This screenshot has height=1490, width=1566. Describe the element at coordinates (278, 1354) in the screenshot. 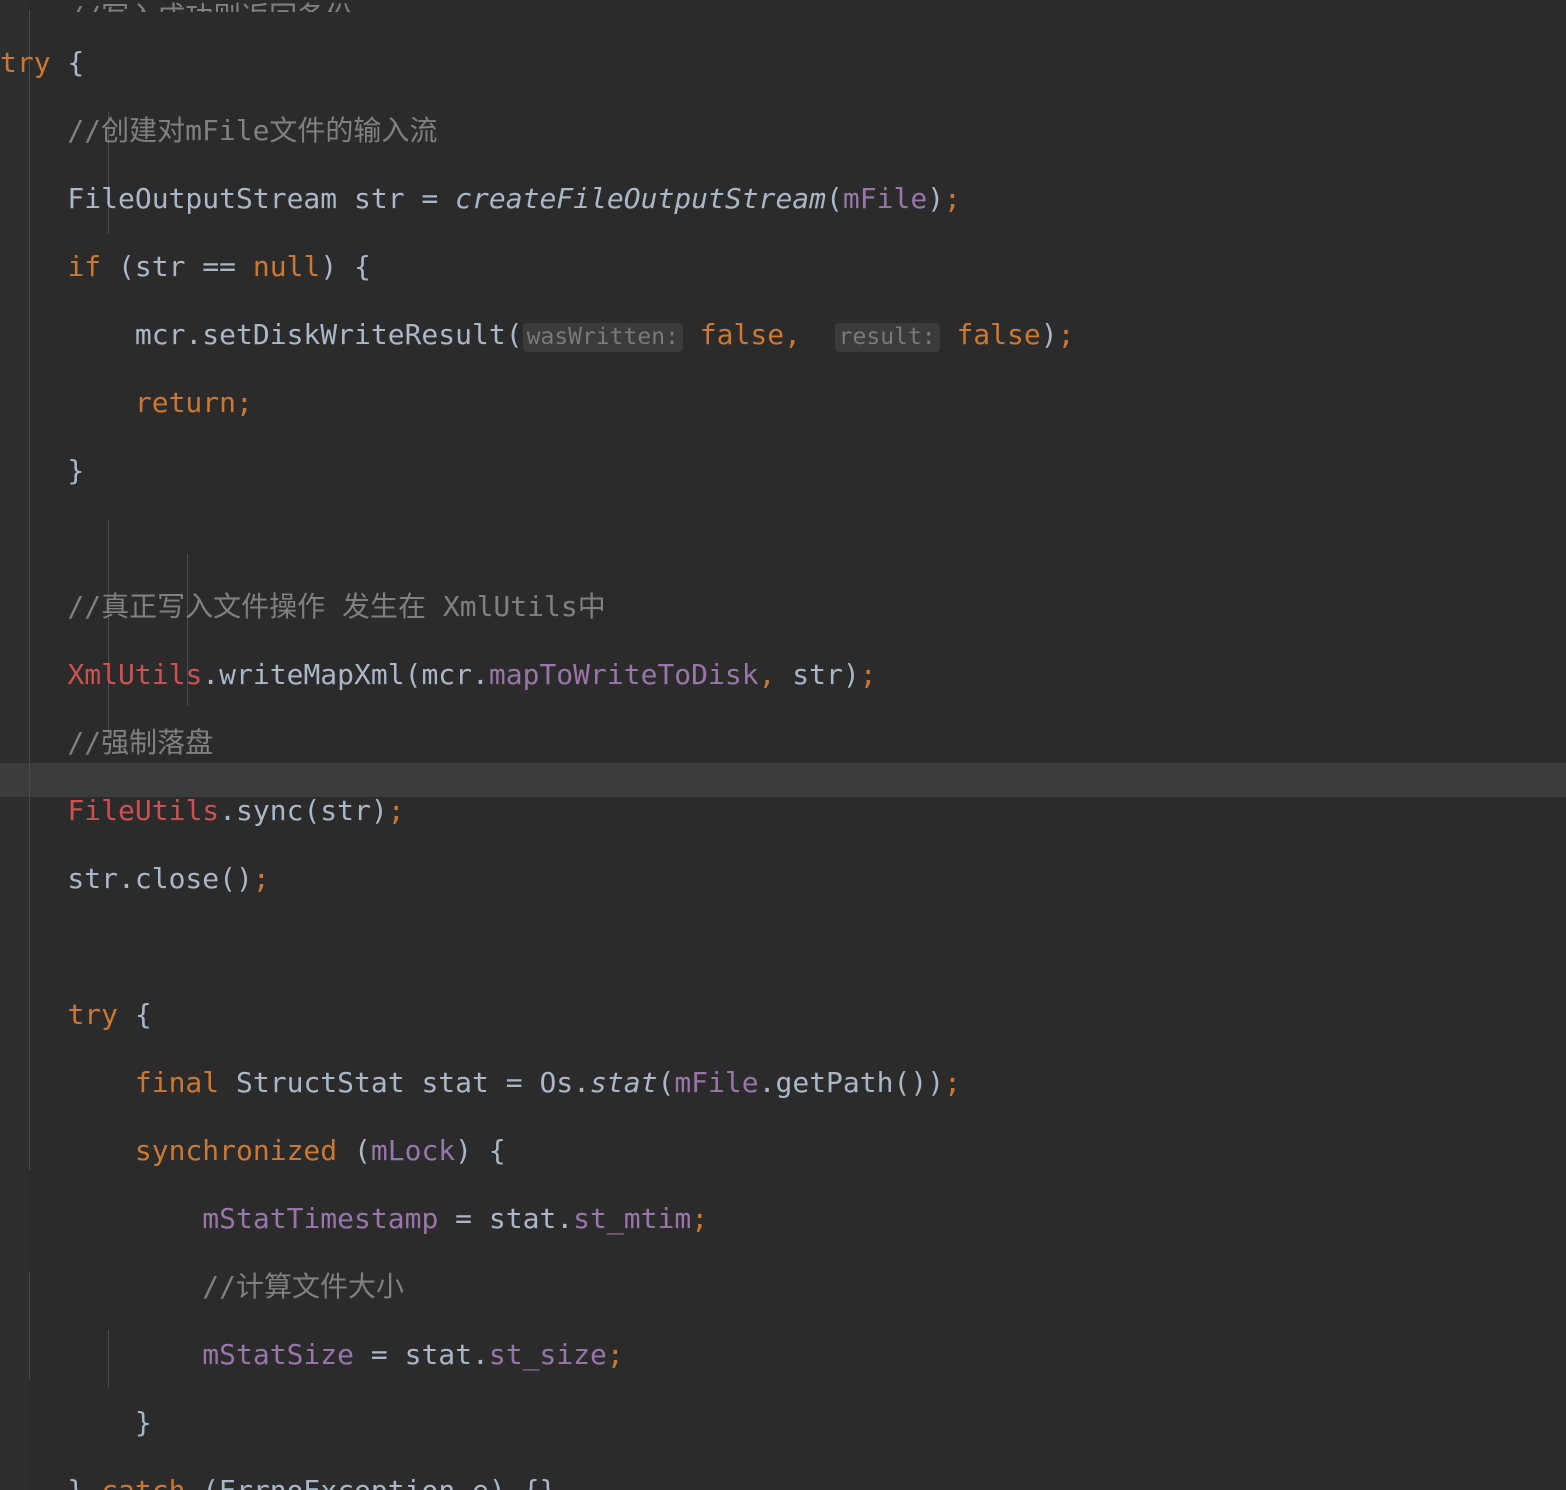

I see `field-mStatSize: mStatSize` at that location.